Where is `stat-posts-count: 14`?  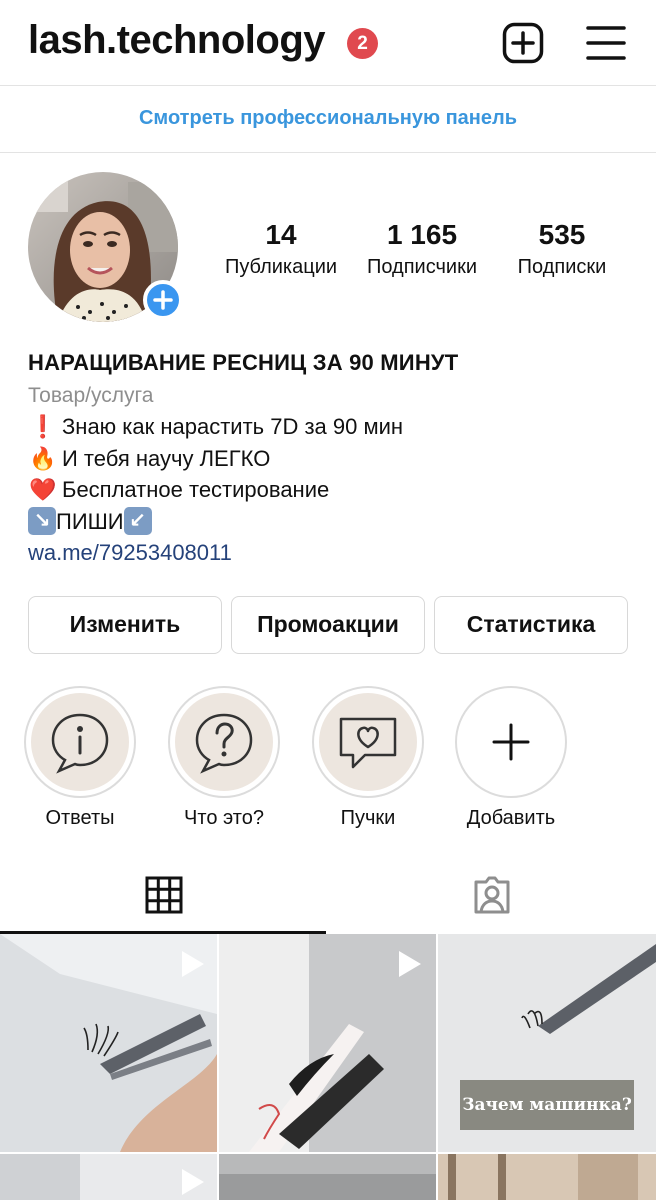 stat-posts-count: 14 is located at coordinates (281, 234).